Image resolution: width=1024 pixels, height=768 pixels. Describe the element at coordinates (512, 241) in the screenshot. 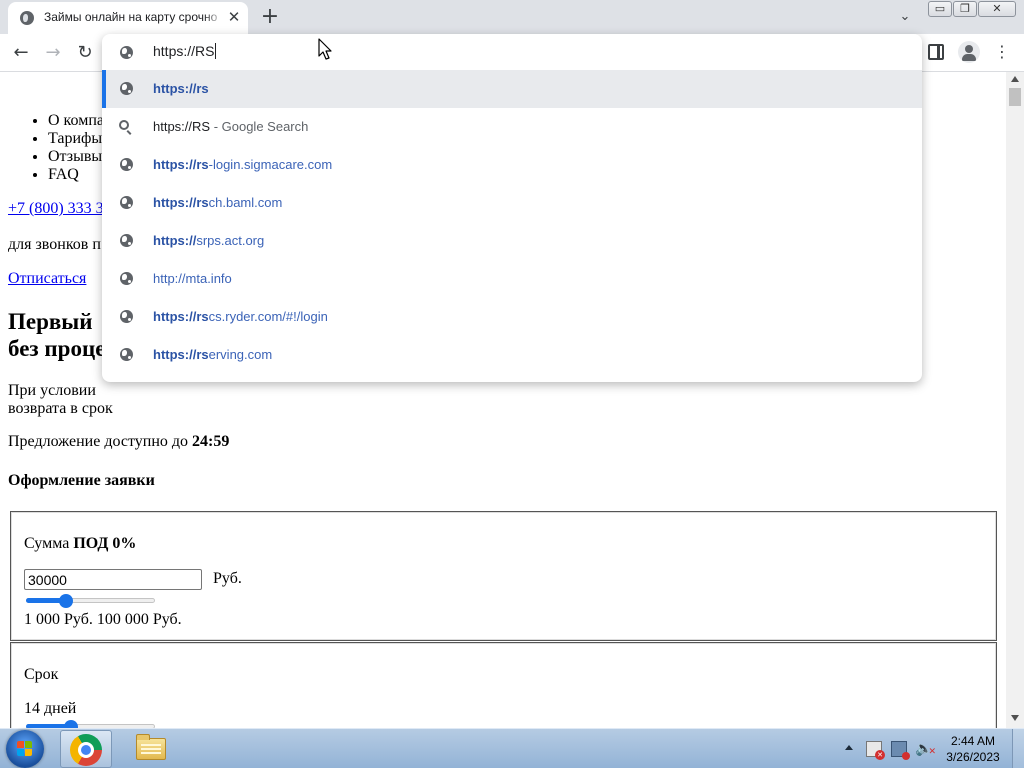

I see `omnibox-suggestion: https://srps.act.org` at that location.